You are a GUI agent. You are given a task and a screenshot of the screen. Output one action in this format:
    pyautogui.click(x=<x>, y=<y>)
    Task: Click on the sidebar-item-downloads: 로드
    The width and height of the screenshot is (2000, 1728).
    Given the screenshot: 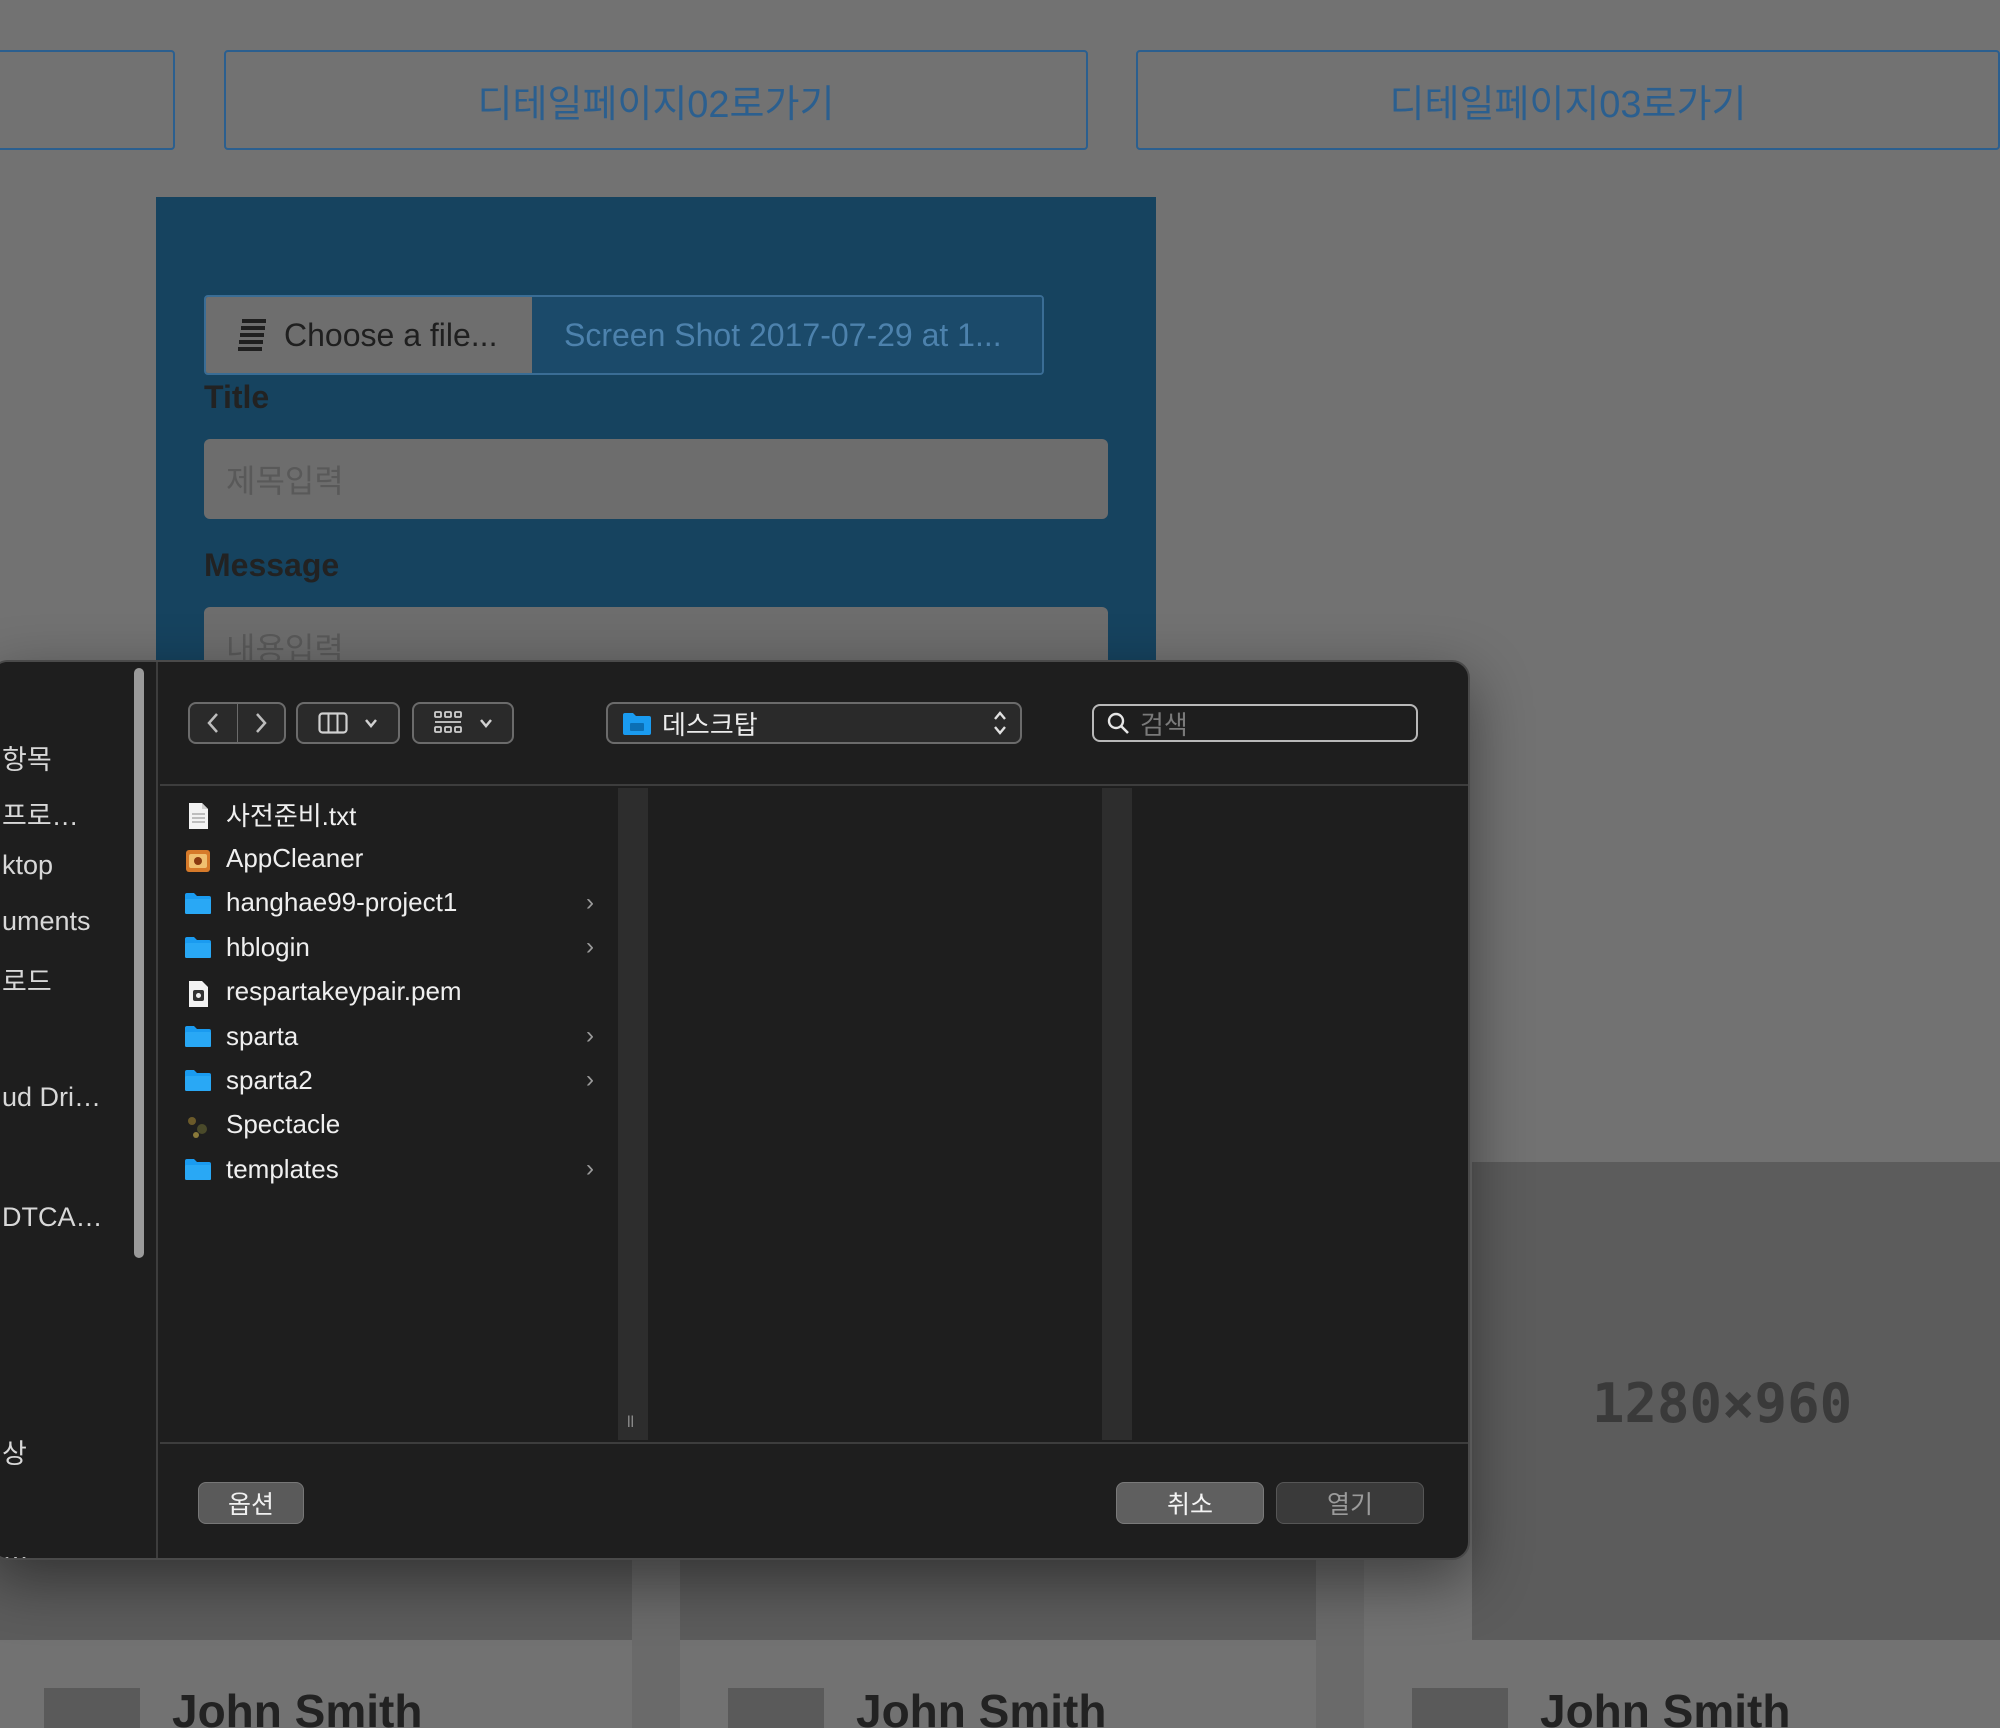 What is the action you would take?
    pyautogui.click(x=27, y=979)
    